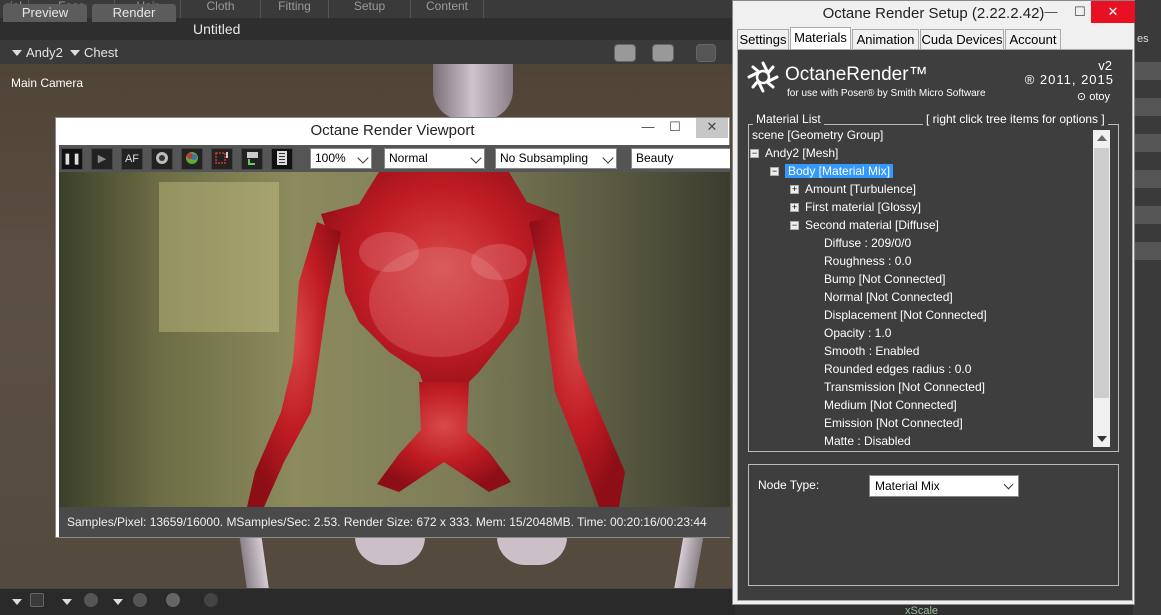 The width and height of the screenshot is (1161, 615). I want to click on tree-item-label: Bump [Not Connected], so click(885, 279).